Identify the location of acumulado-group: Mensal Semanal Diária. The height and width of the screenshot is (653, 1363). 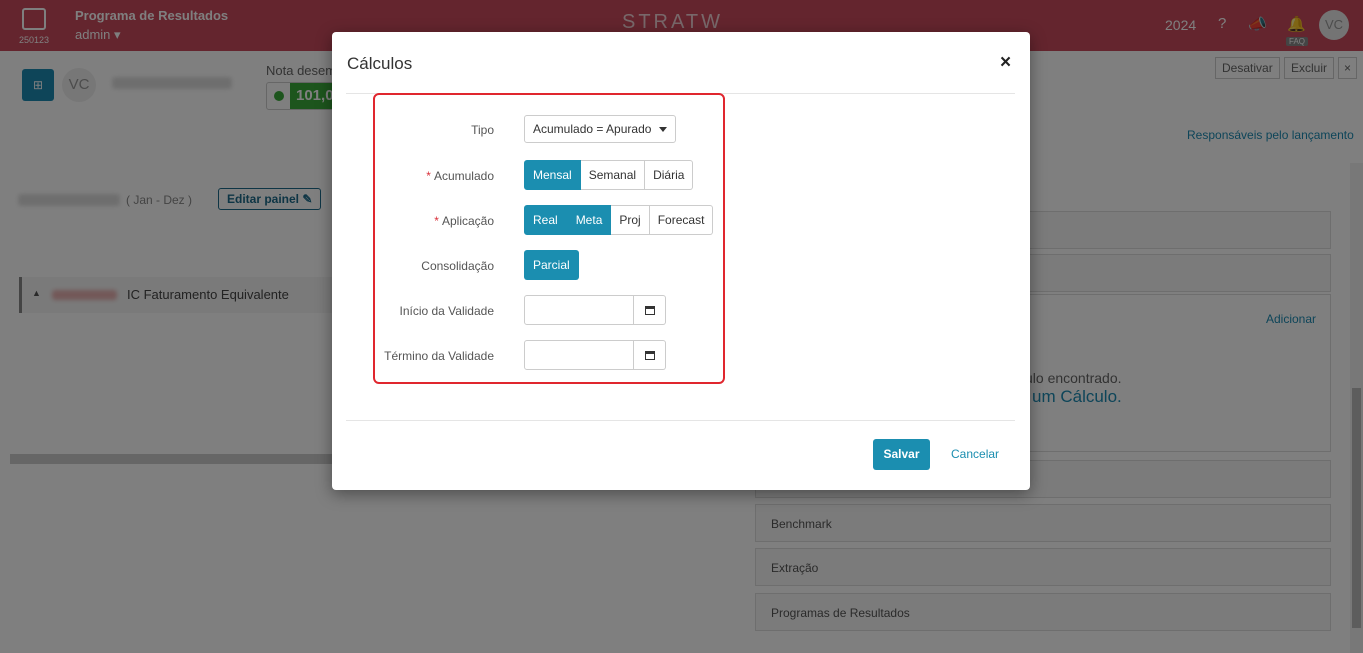
(609, 175).